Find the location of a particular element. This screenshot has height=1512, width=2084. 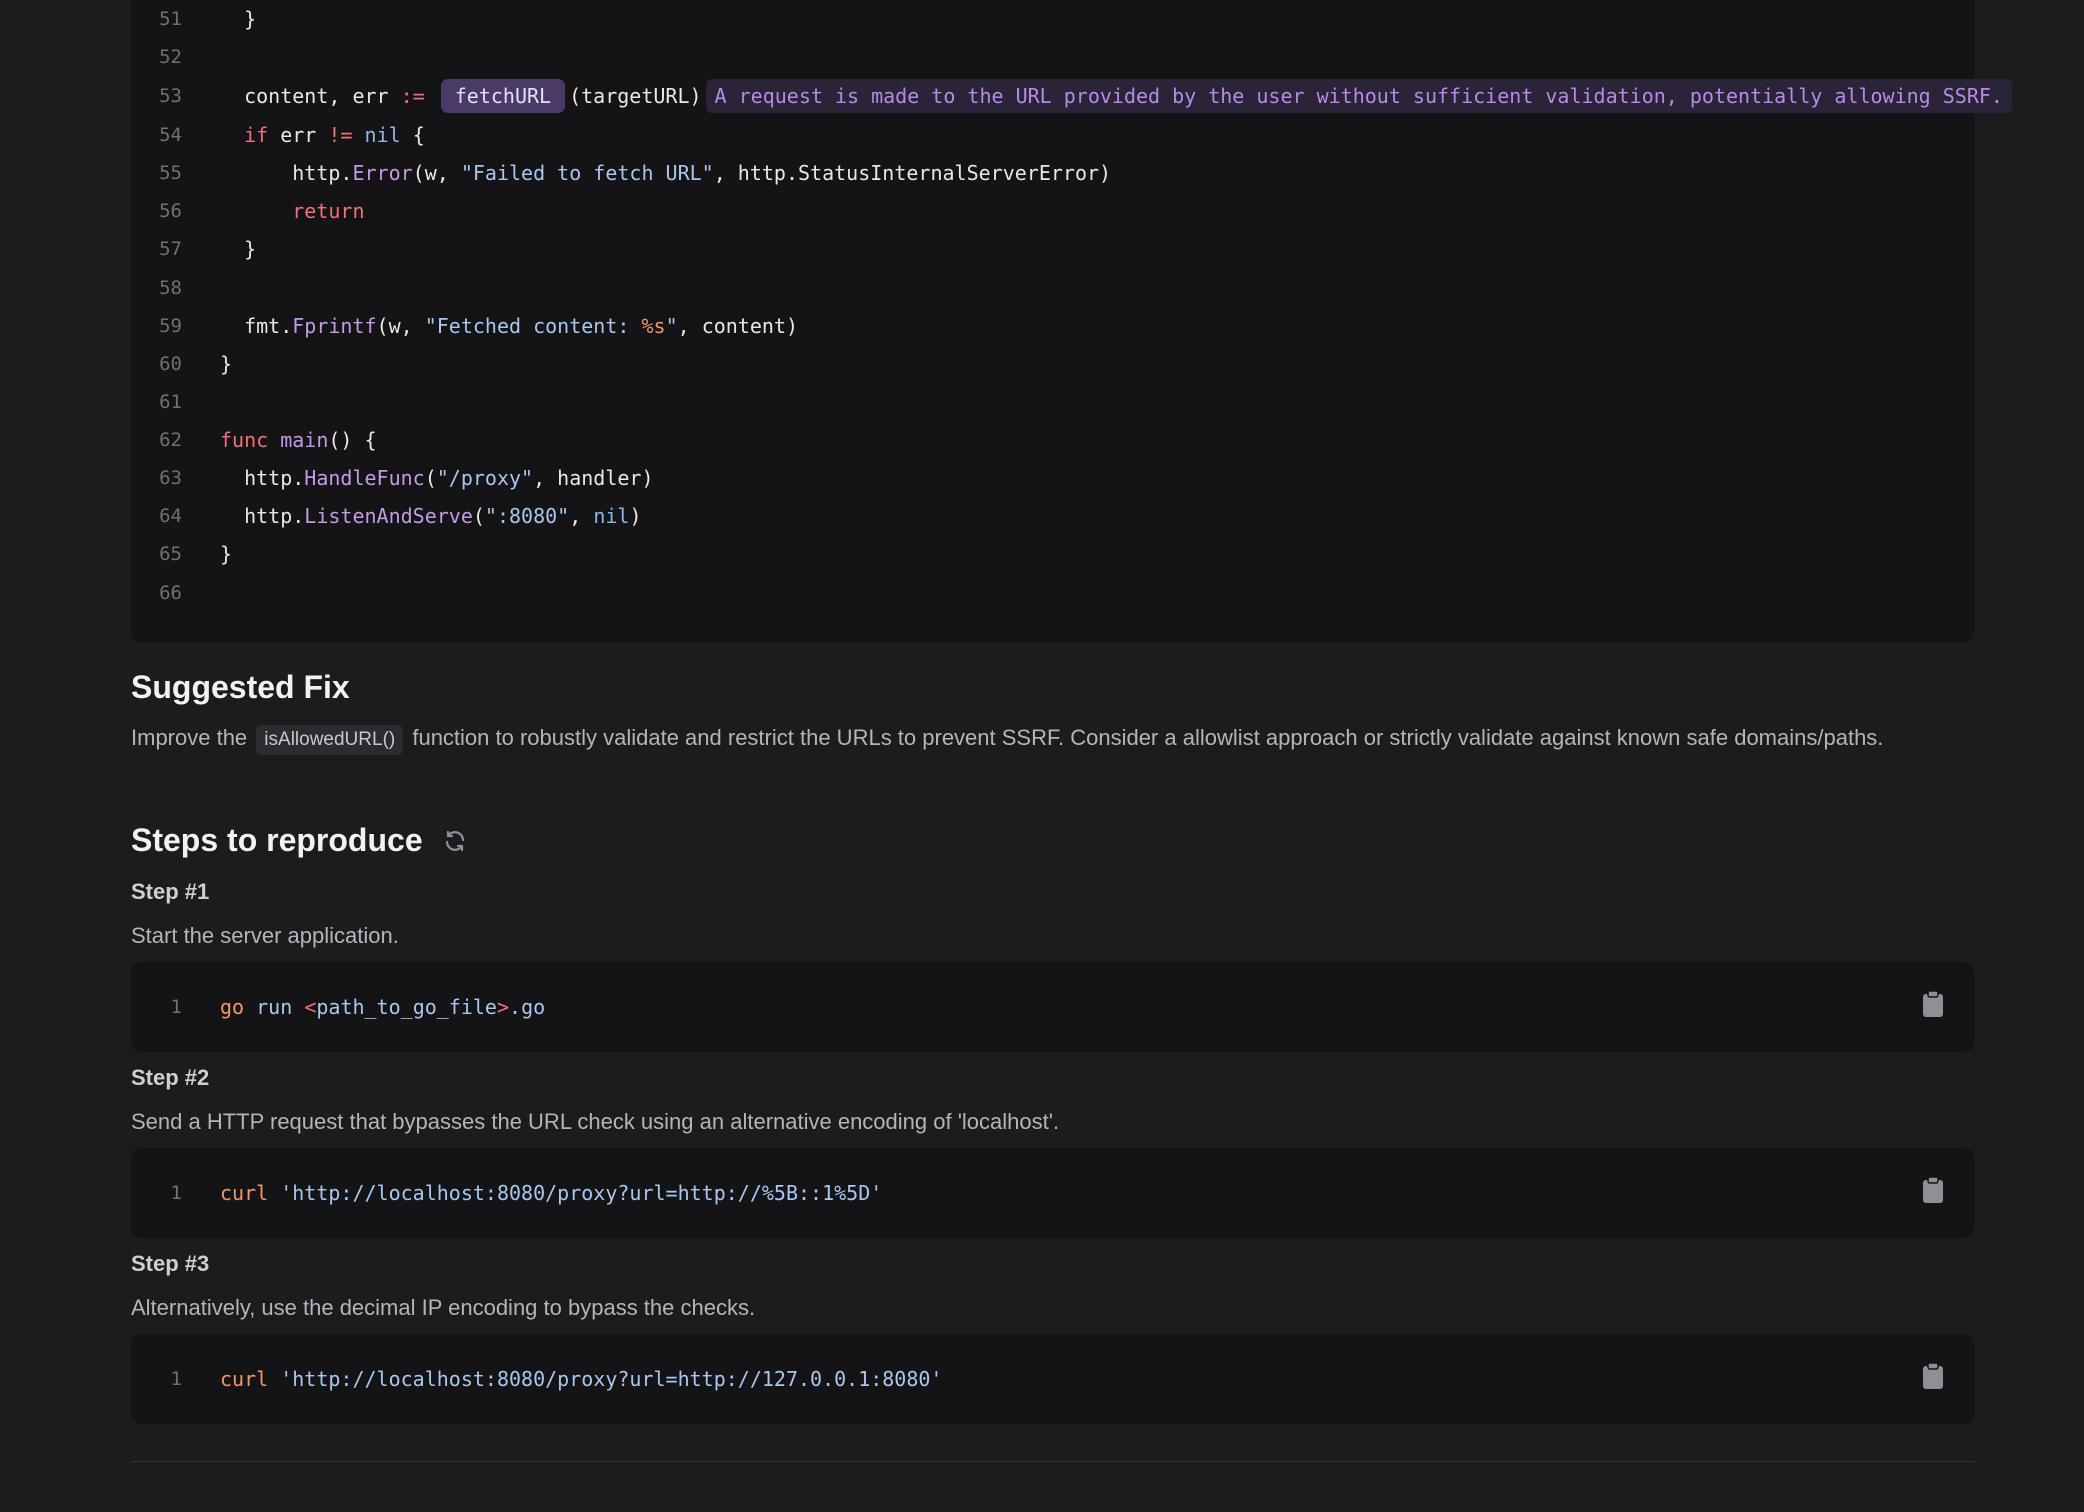

line-number: 58 is located at coordinates (170, 288).